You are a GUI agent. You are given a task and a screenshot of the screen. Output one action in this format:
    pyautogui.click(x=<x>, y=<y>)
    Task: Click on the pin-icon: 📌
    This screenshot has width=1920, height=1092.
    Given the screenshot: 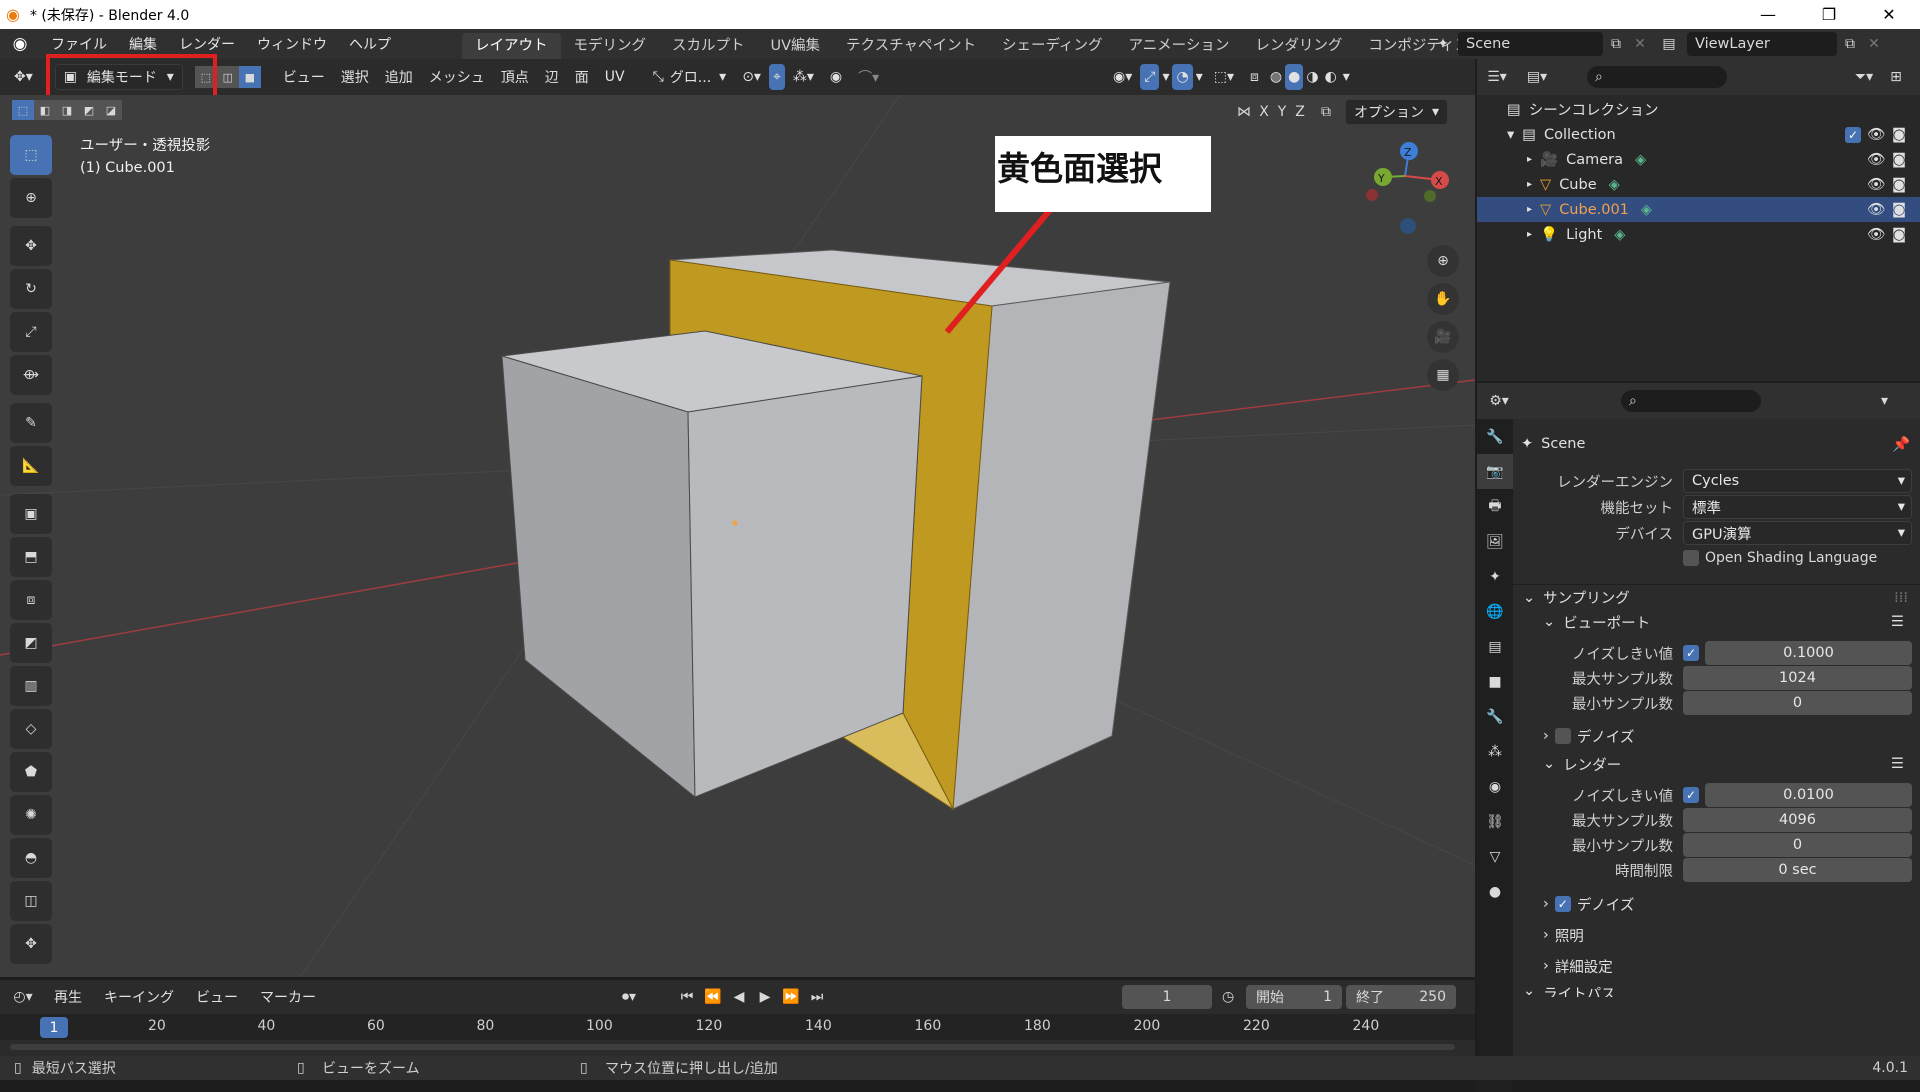 What is the action you would take?
    pyautogui.click(x=1901, y=444)
    